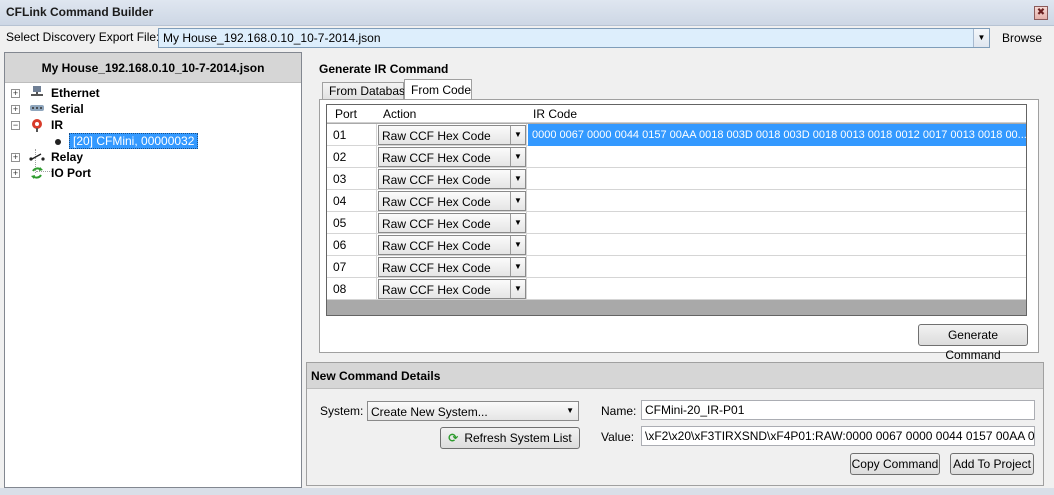 The height and width of the screenshot is (495, 1054). Describe the element at coordinates (352, 245) in the screenshot. I see `port-cell: 06` at that location.